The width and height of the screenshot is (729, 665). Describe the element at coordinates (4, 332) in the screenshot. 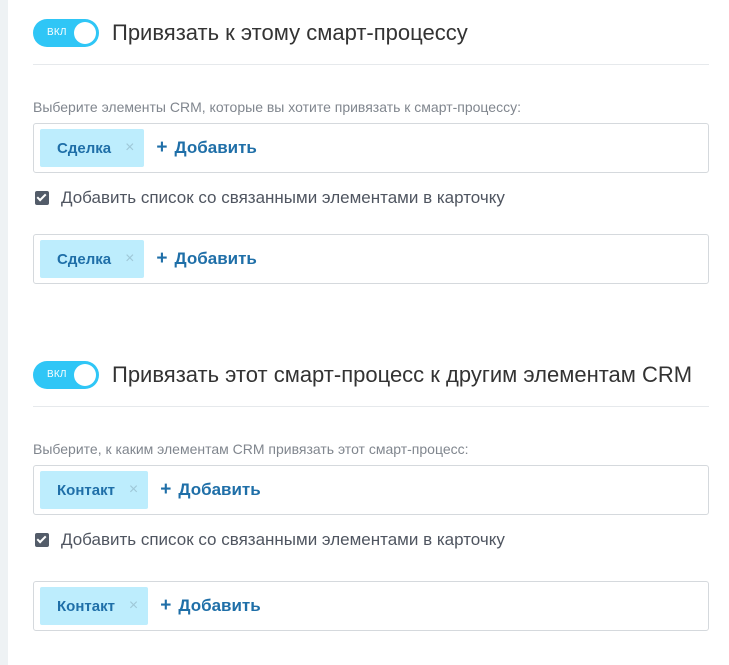

I see `left-panel-edge` at that location.